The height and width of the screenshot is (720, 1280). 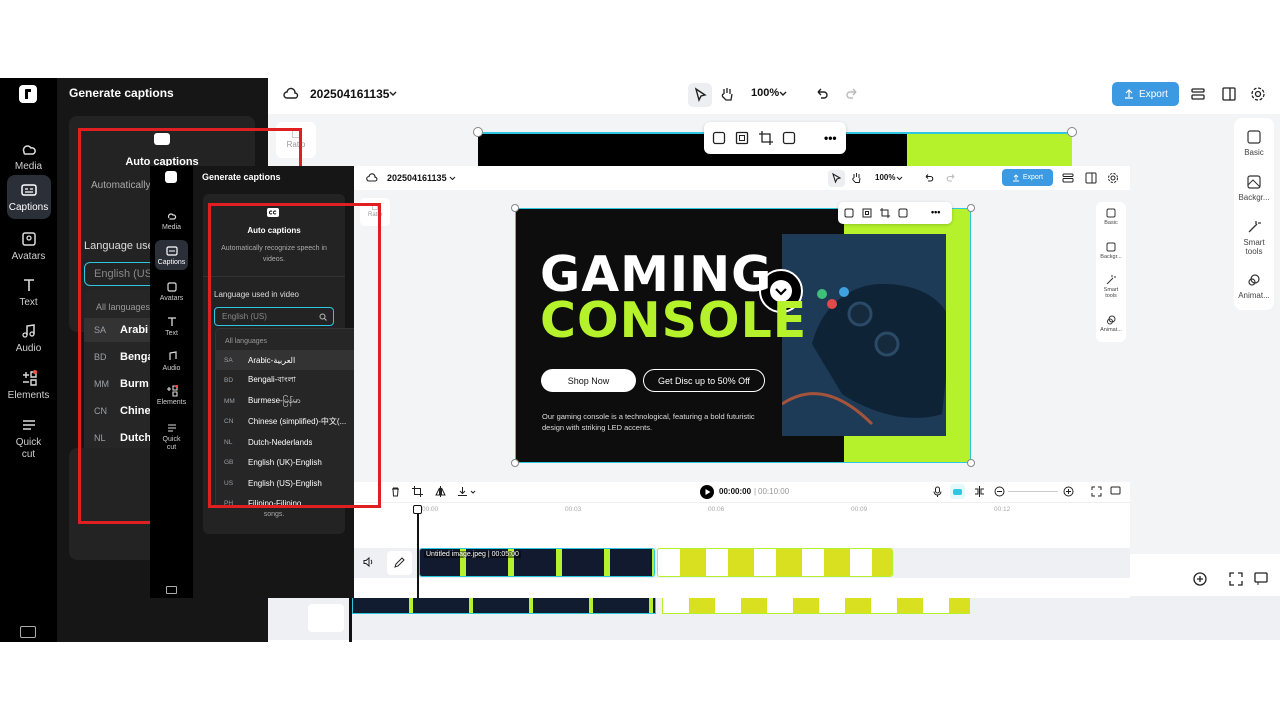 I want to click on ai-toggle, so click(x=957, y=491).